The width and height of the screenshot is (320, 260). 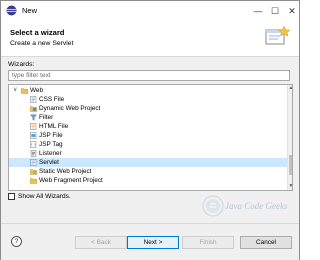 I want to click on tree-scrollbar: ▲ ▼, so click(x=289, y=137).